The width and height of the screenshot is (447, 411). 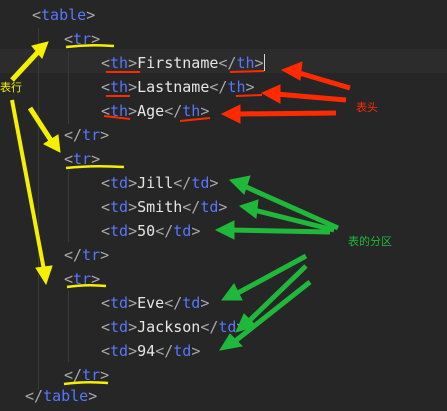 I want to click on cell-text: 50, so click(x=146, y=231).